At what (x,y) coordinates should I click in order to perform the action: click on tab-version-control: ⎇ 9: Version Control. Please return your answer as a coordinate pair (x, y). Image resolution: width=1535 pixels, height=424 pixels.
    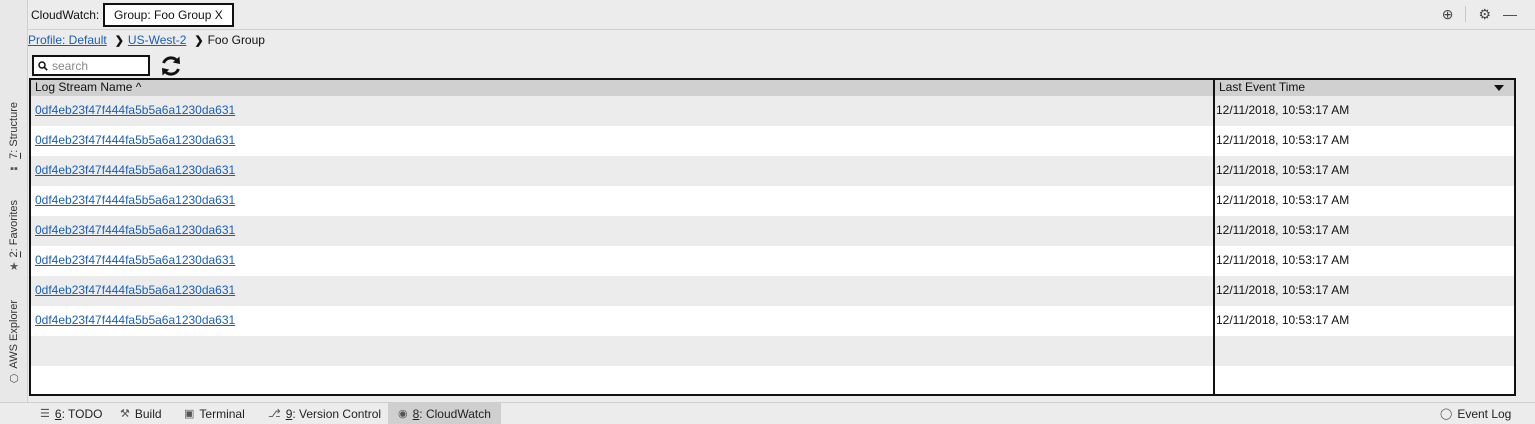
    Looking at the image, I should click on (324, 413).